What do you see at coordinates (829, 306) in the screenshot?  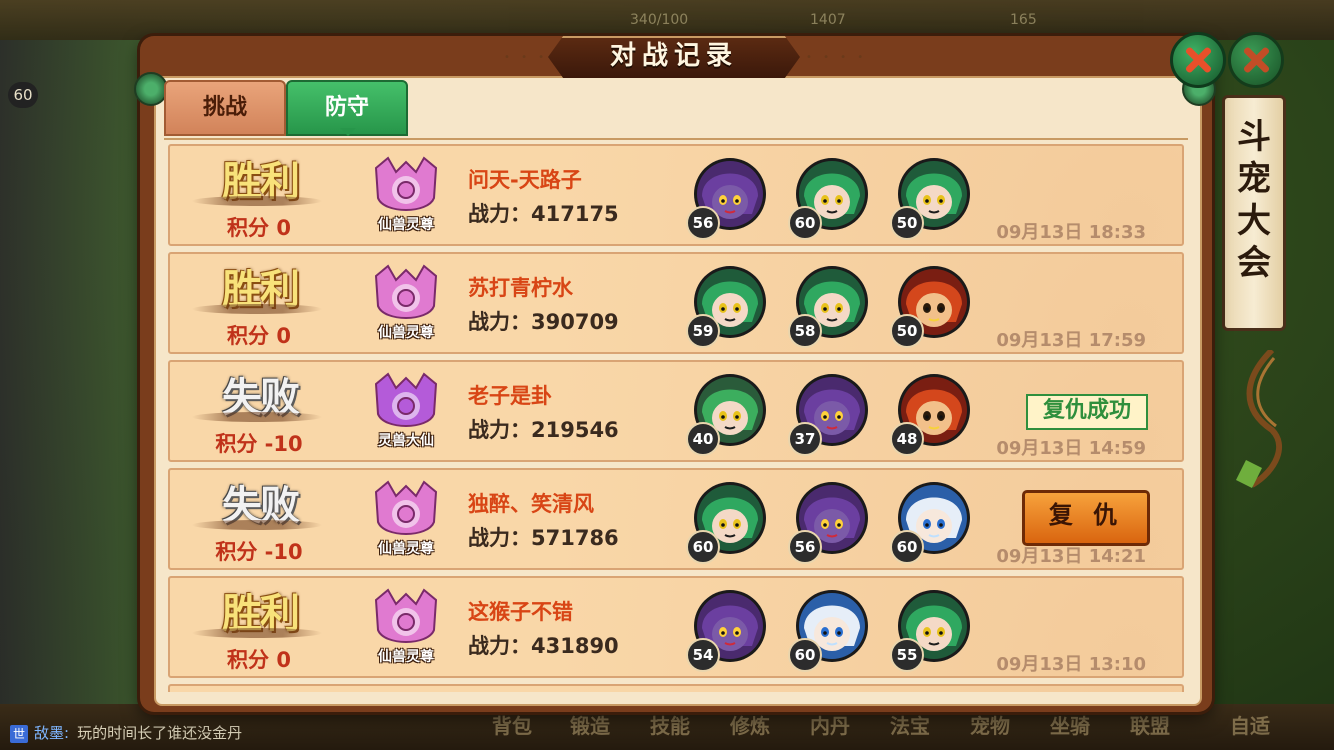 I see `pet-avatar-green-snake: 58` at bounding box center [829, 306].